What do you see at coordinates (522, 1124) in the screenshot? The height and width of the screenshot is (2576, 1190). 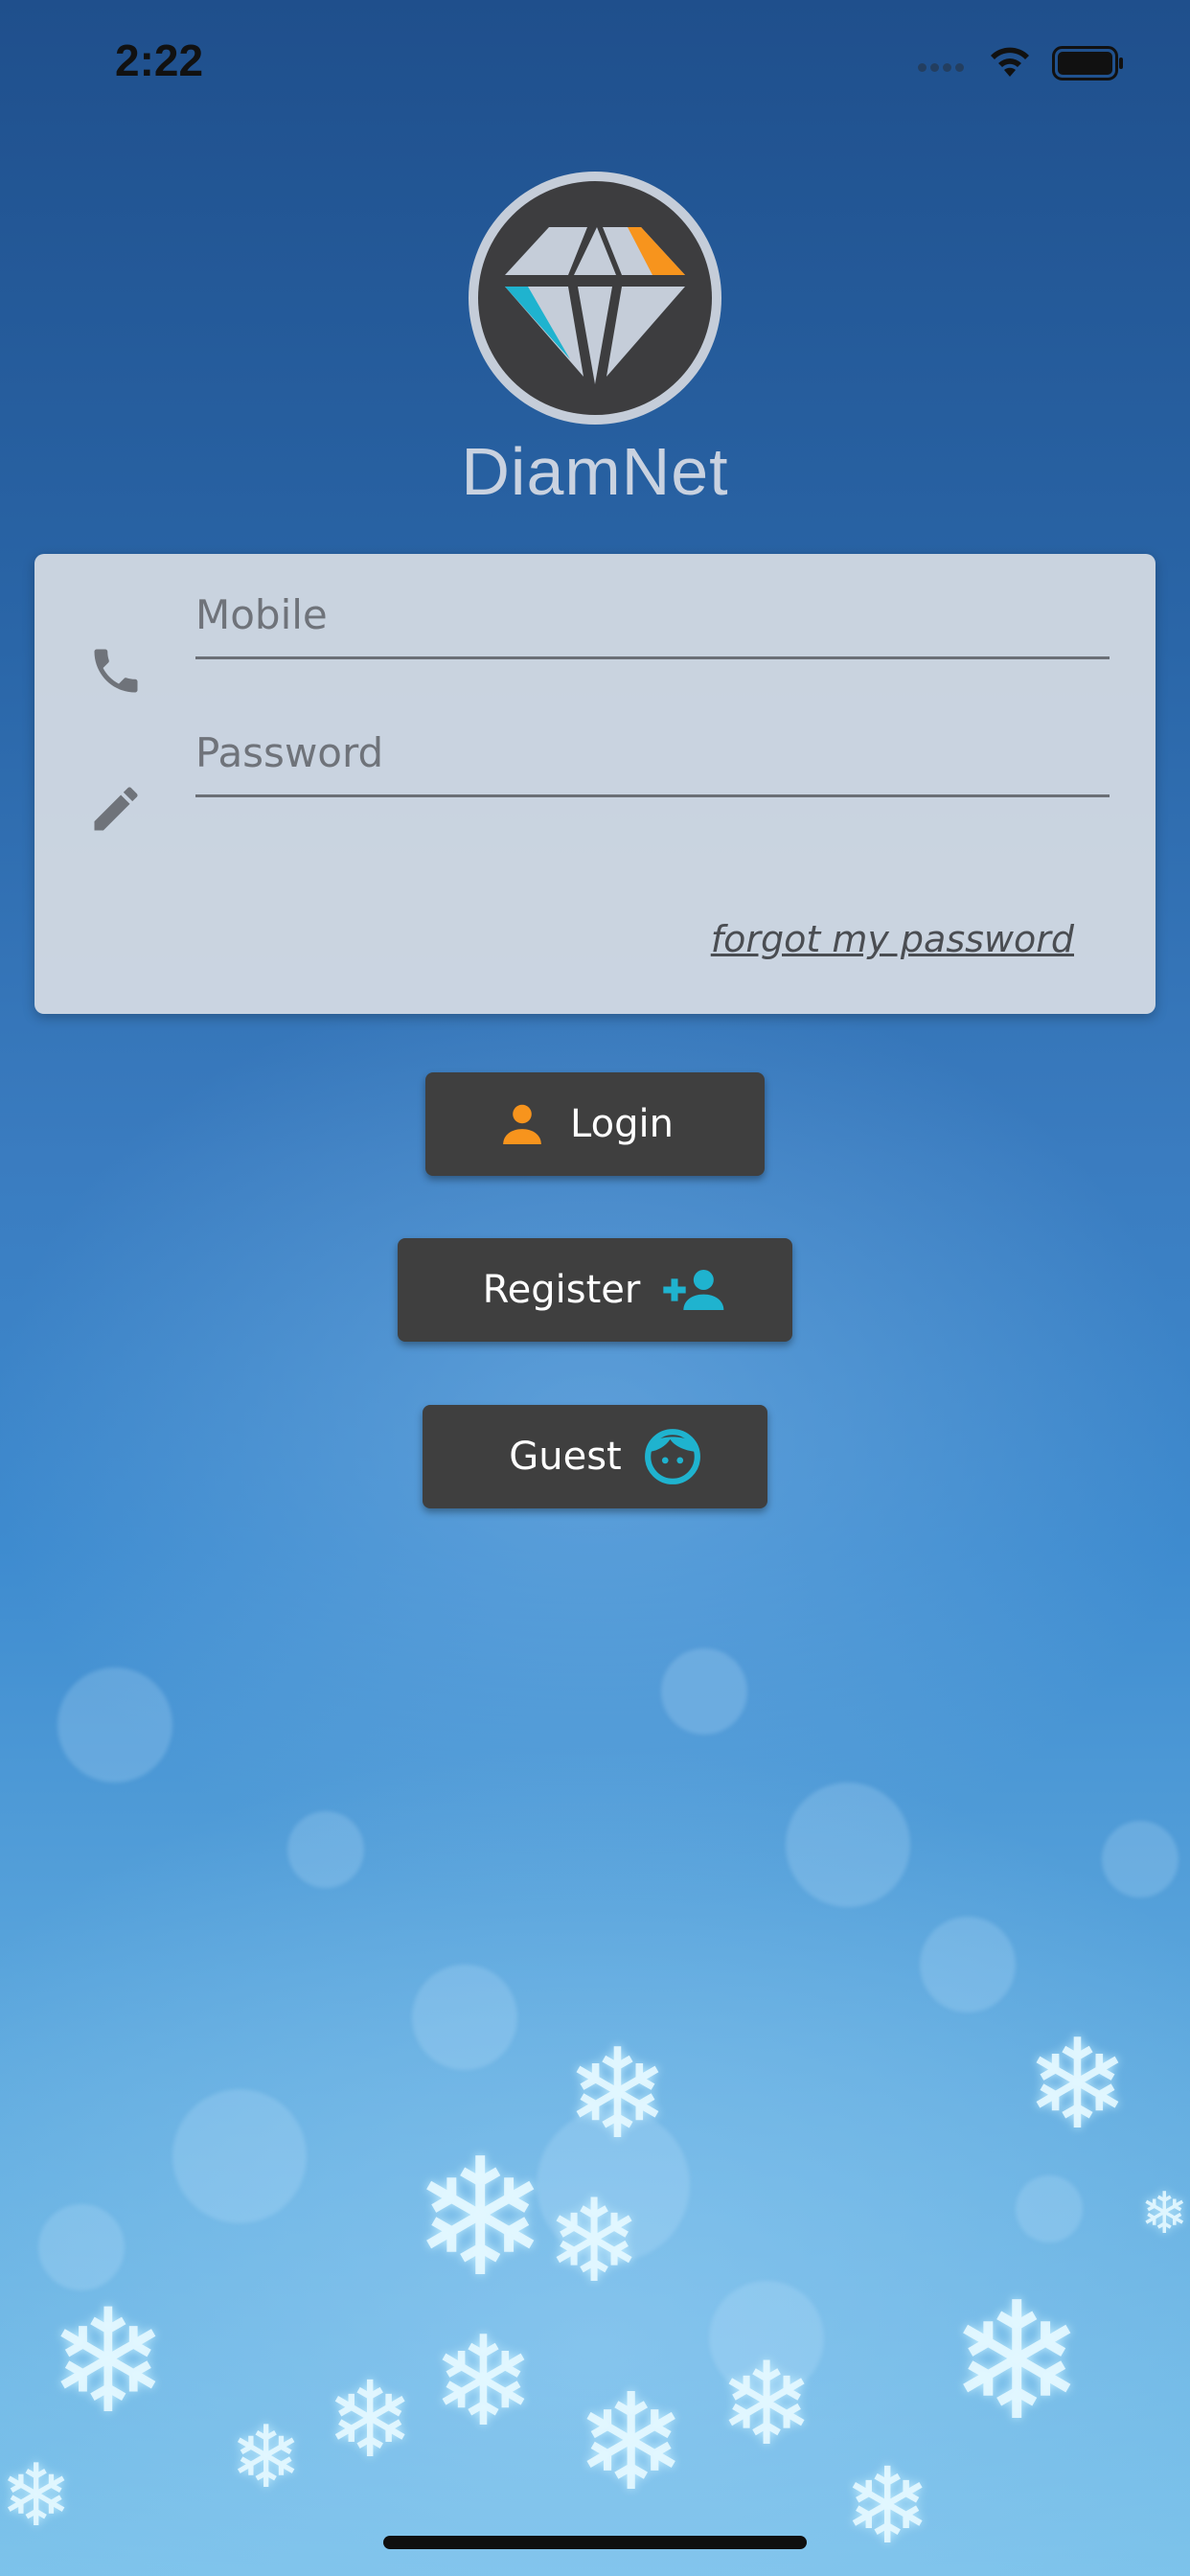 I see `person-icon` at bounding box center [522, 1124].